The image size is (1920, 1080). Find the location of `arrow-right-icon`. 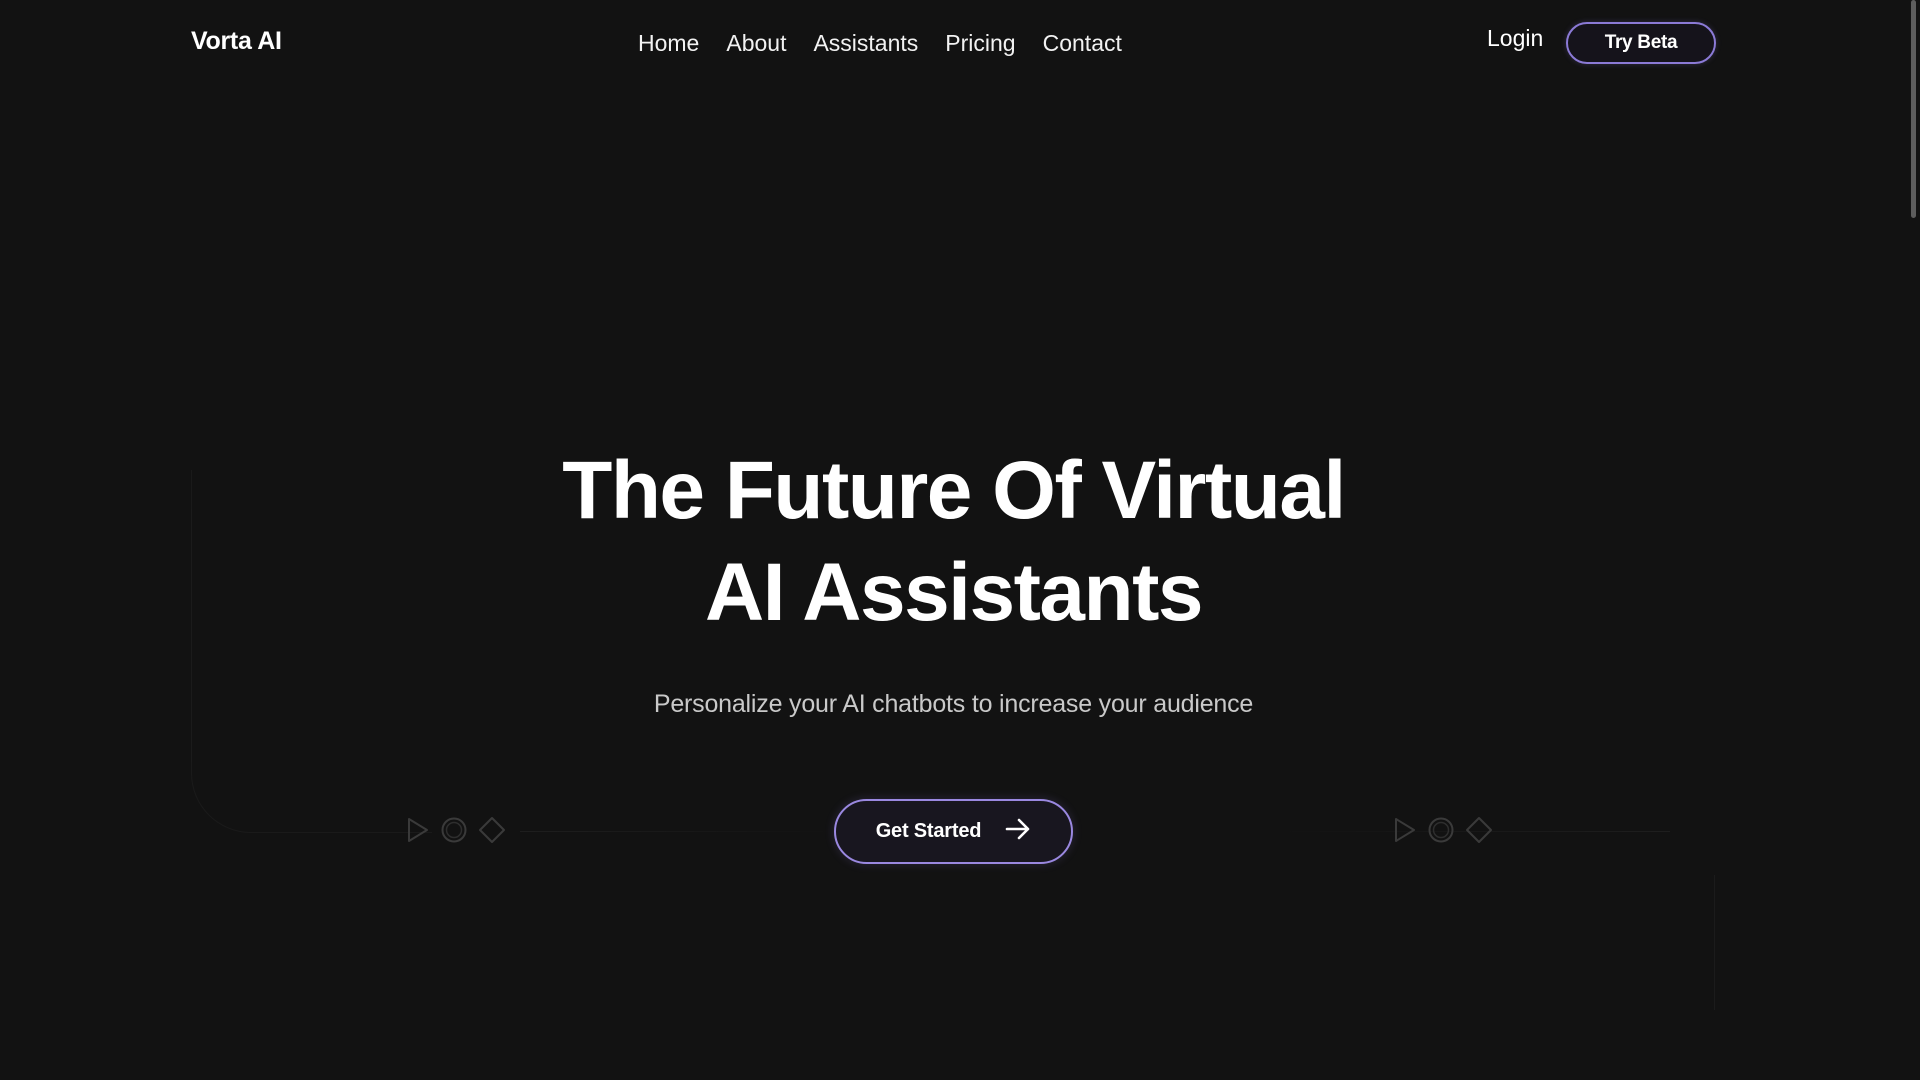

arrow-right-icon is located at coordinates (1018, 832).